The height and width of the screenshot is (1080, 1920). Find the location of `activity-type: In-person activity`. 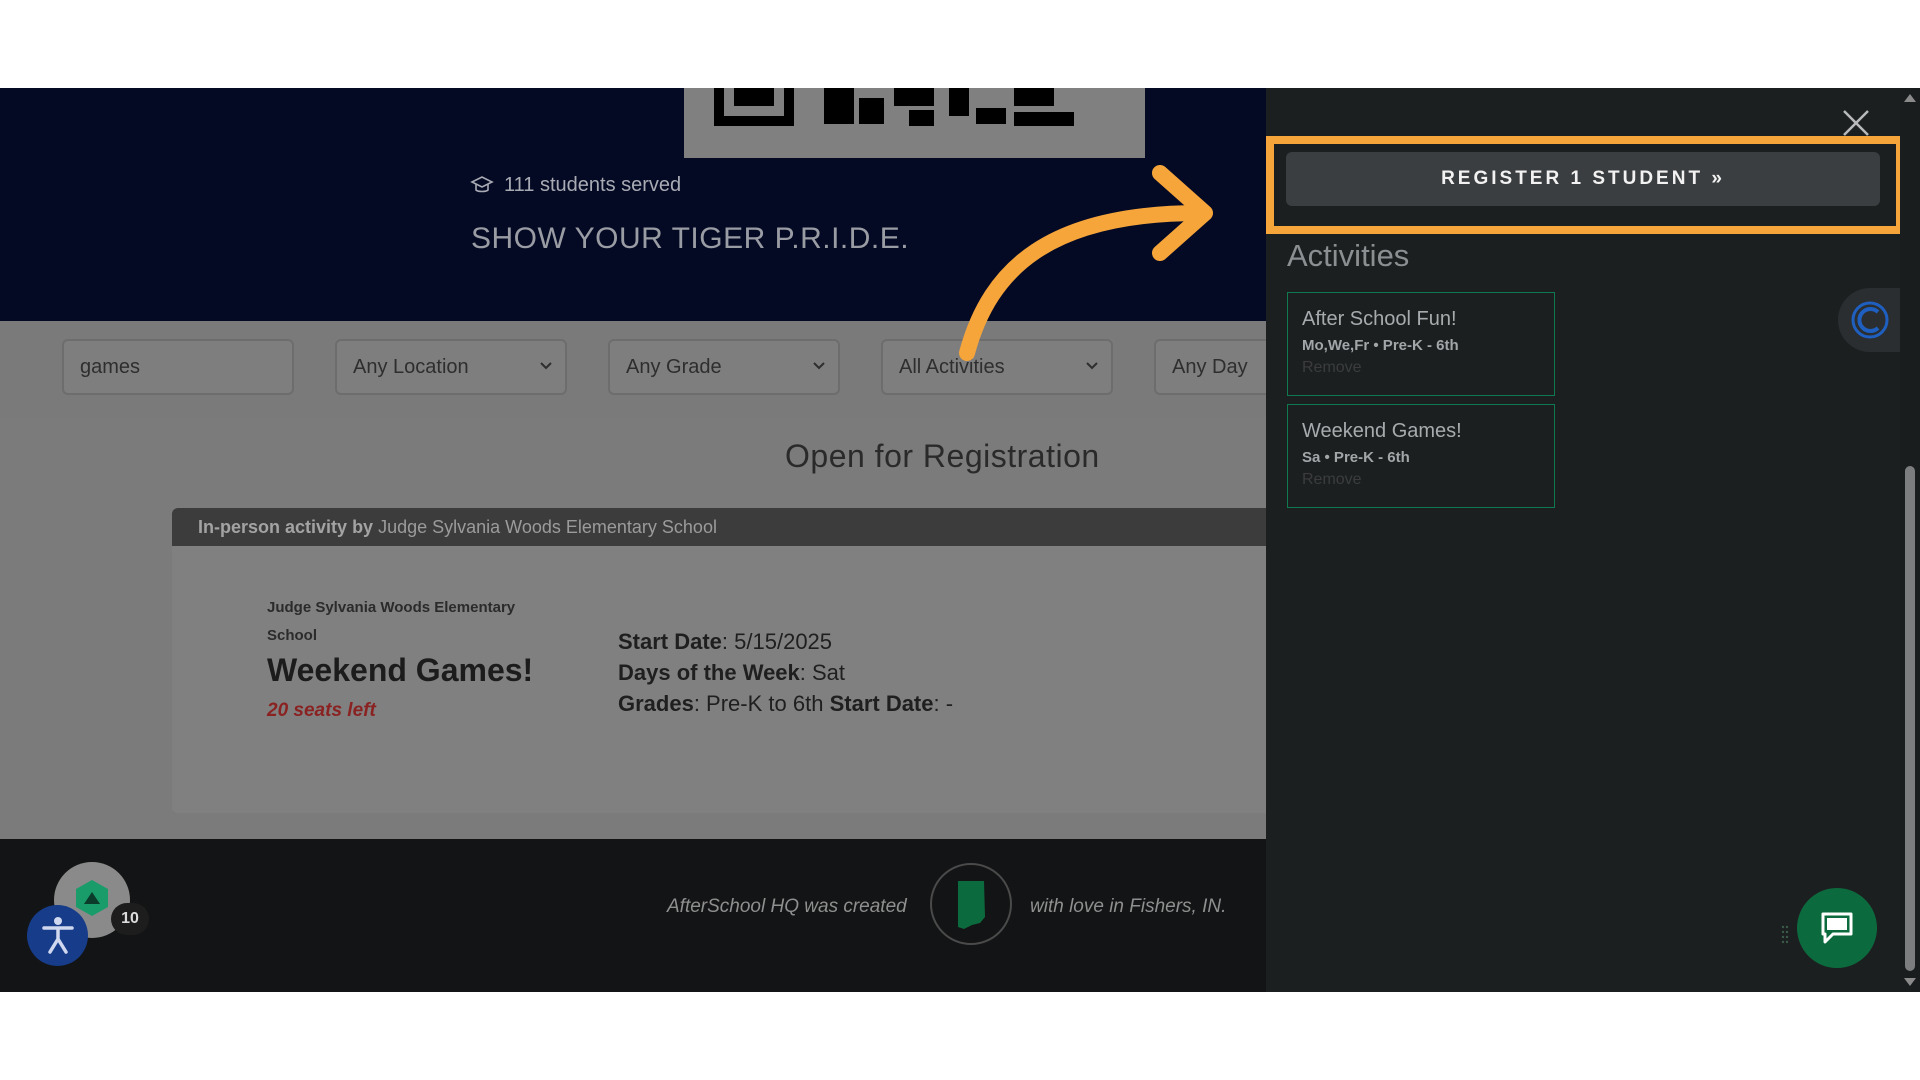

activity-type: In-person activity is located at coordinates (273, 526).